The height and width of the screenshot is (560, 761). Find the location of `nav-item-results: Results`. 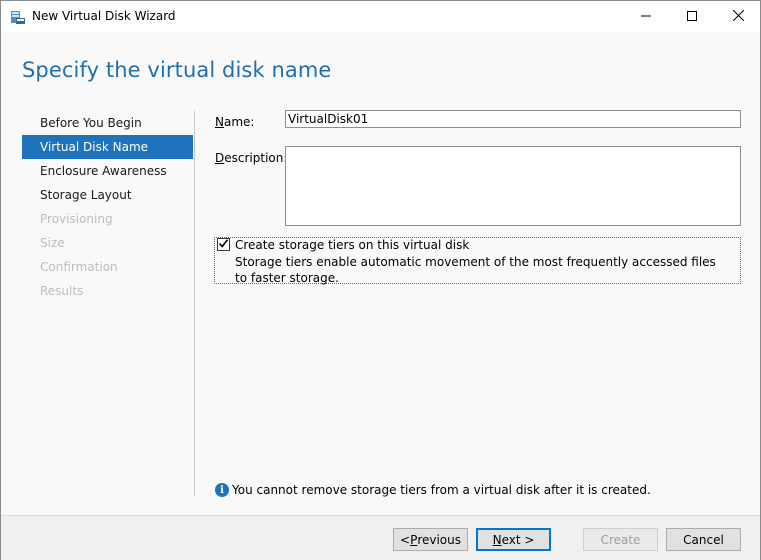

nav-item-results: Results is located at coordinates (62, 291).